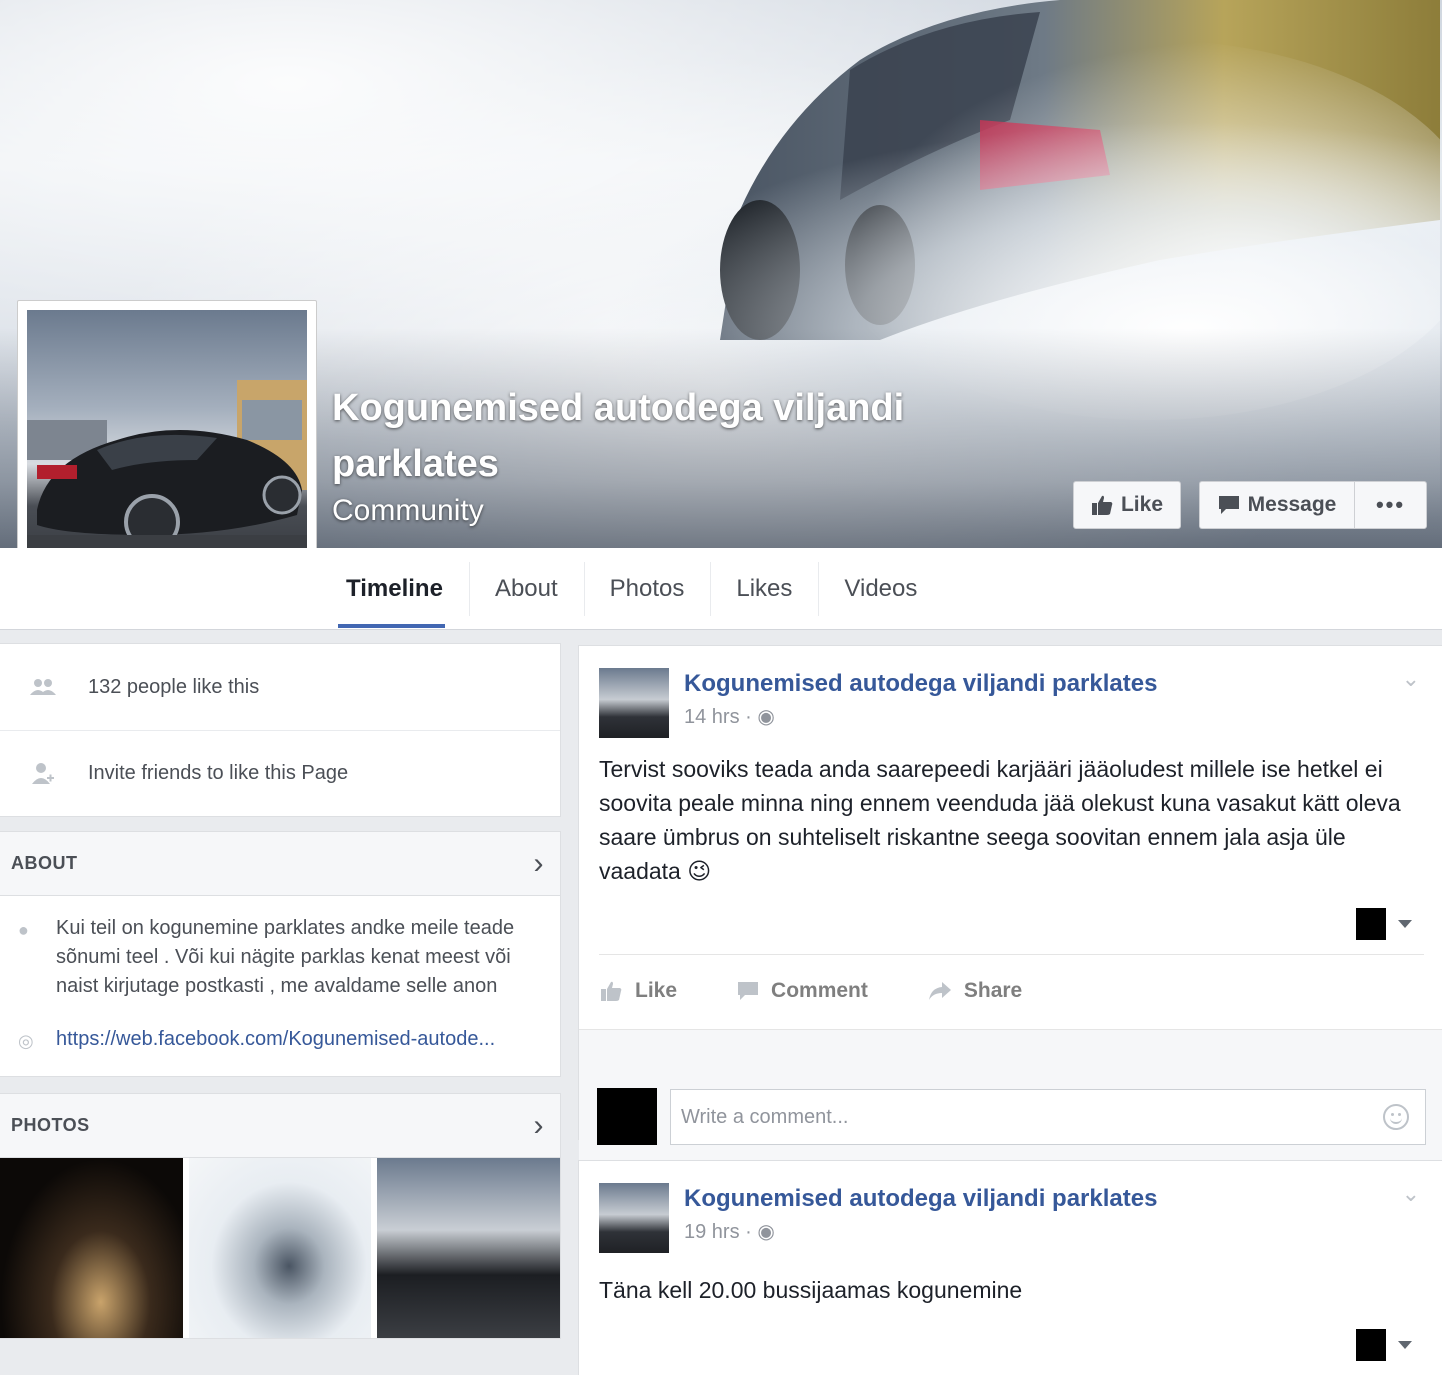 Image resolution: width=1442 pixels, height=1375 pixels. What do you see at coordinates (43, 774) in the screenshot?
I see `add-person-icon` at bounding box center [43, 774].